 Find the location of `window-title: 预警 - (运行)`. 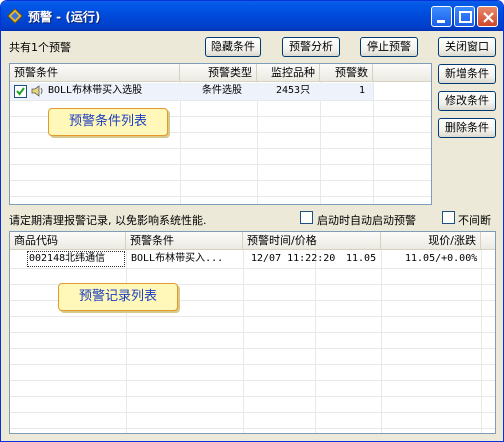

window-title: 预警 - (运行) is located at coordinates (64, 17).